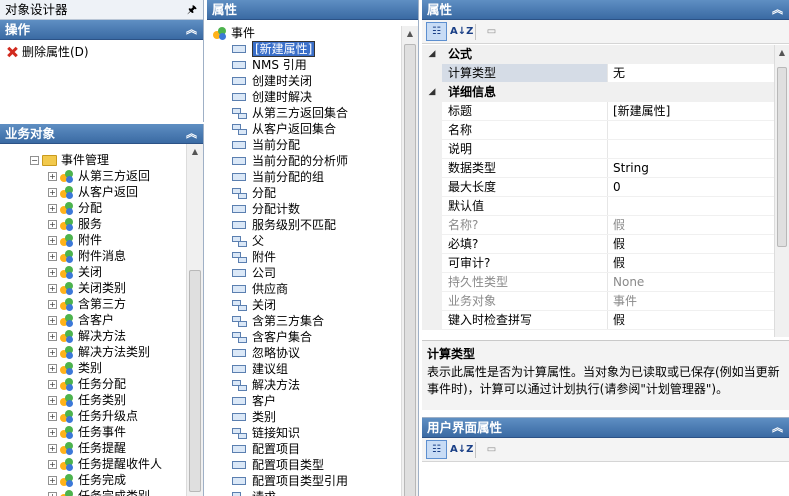 This screenshot has width=789, height=496. I want to click on list-item: + 任务升级点, so click(93, 416).